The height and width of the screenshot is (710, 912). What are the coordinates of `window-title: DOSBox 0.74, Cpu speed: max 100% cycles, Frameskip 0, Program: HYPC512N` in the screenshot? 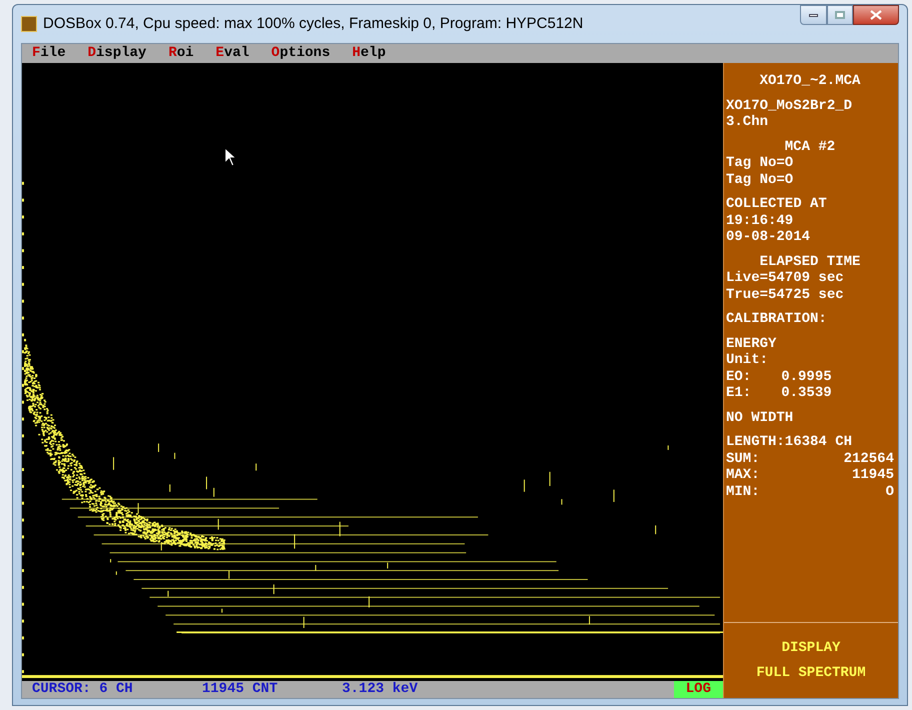 It's located at (313, 24).